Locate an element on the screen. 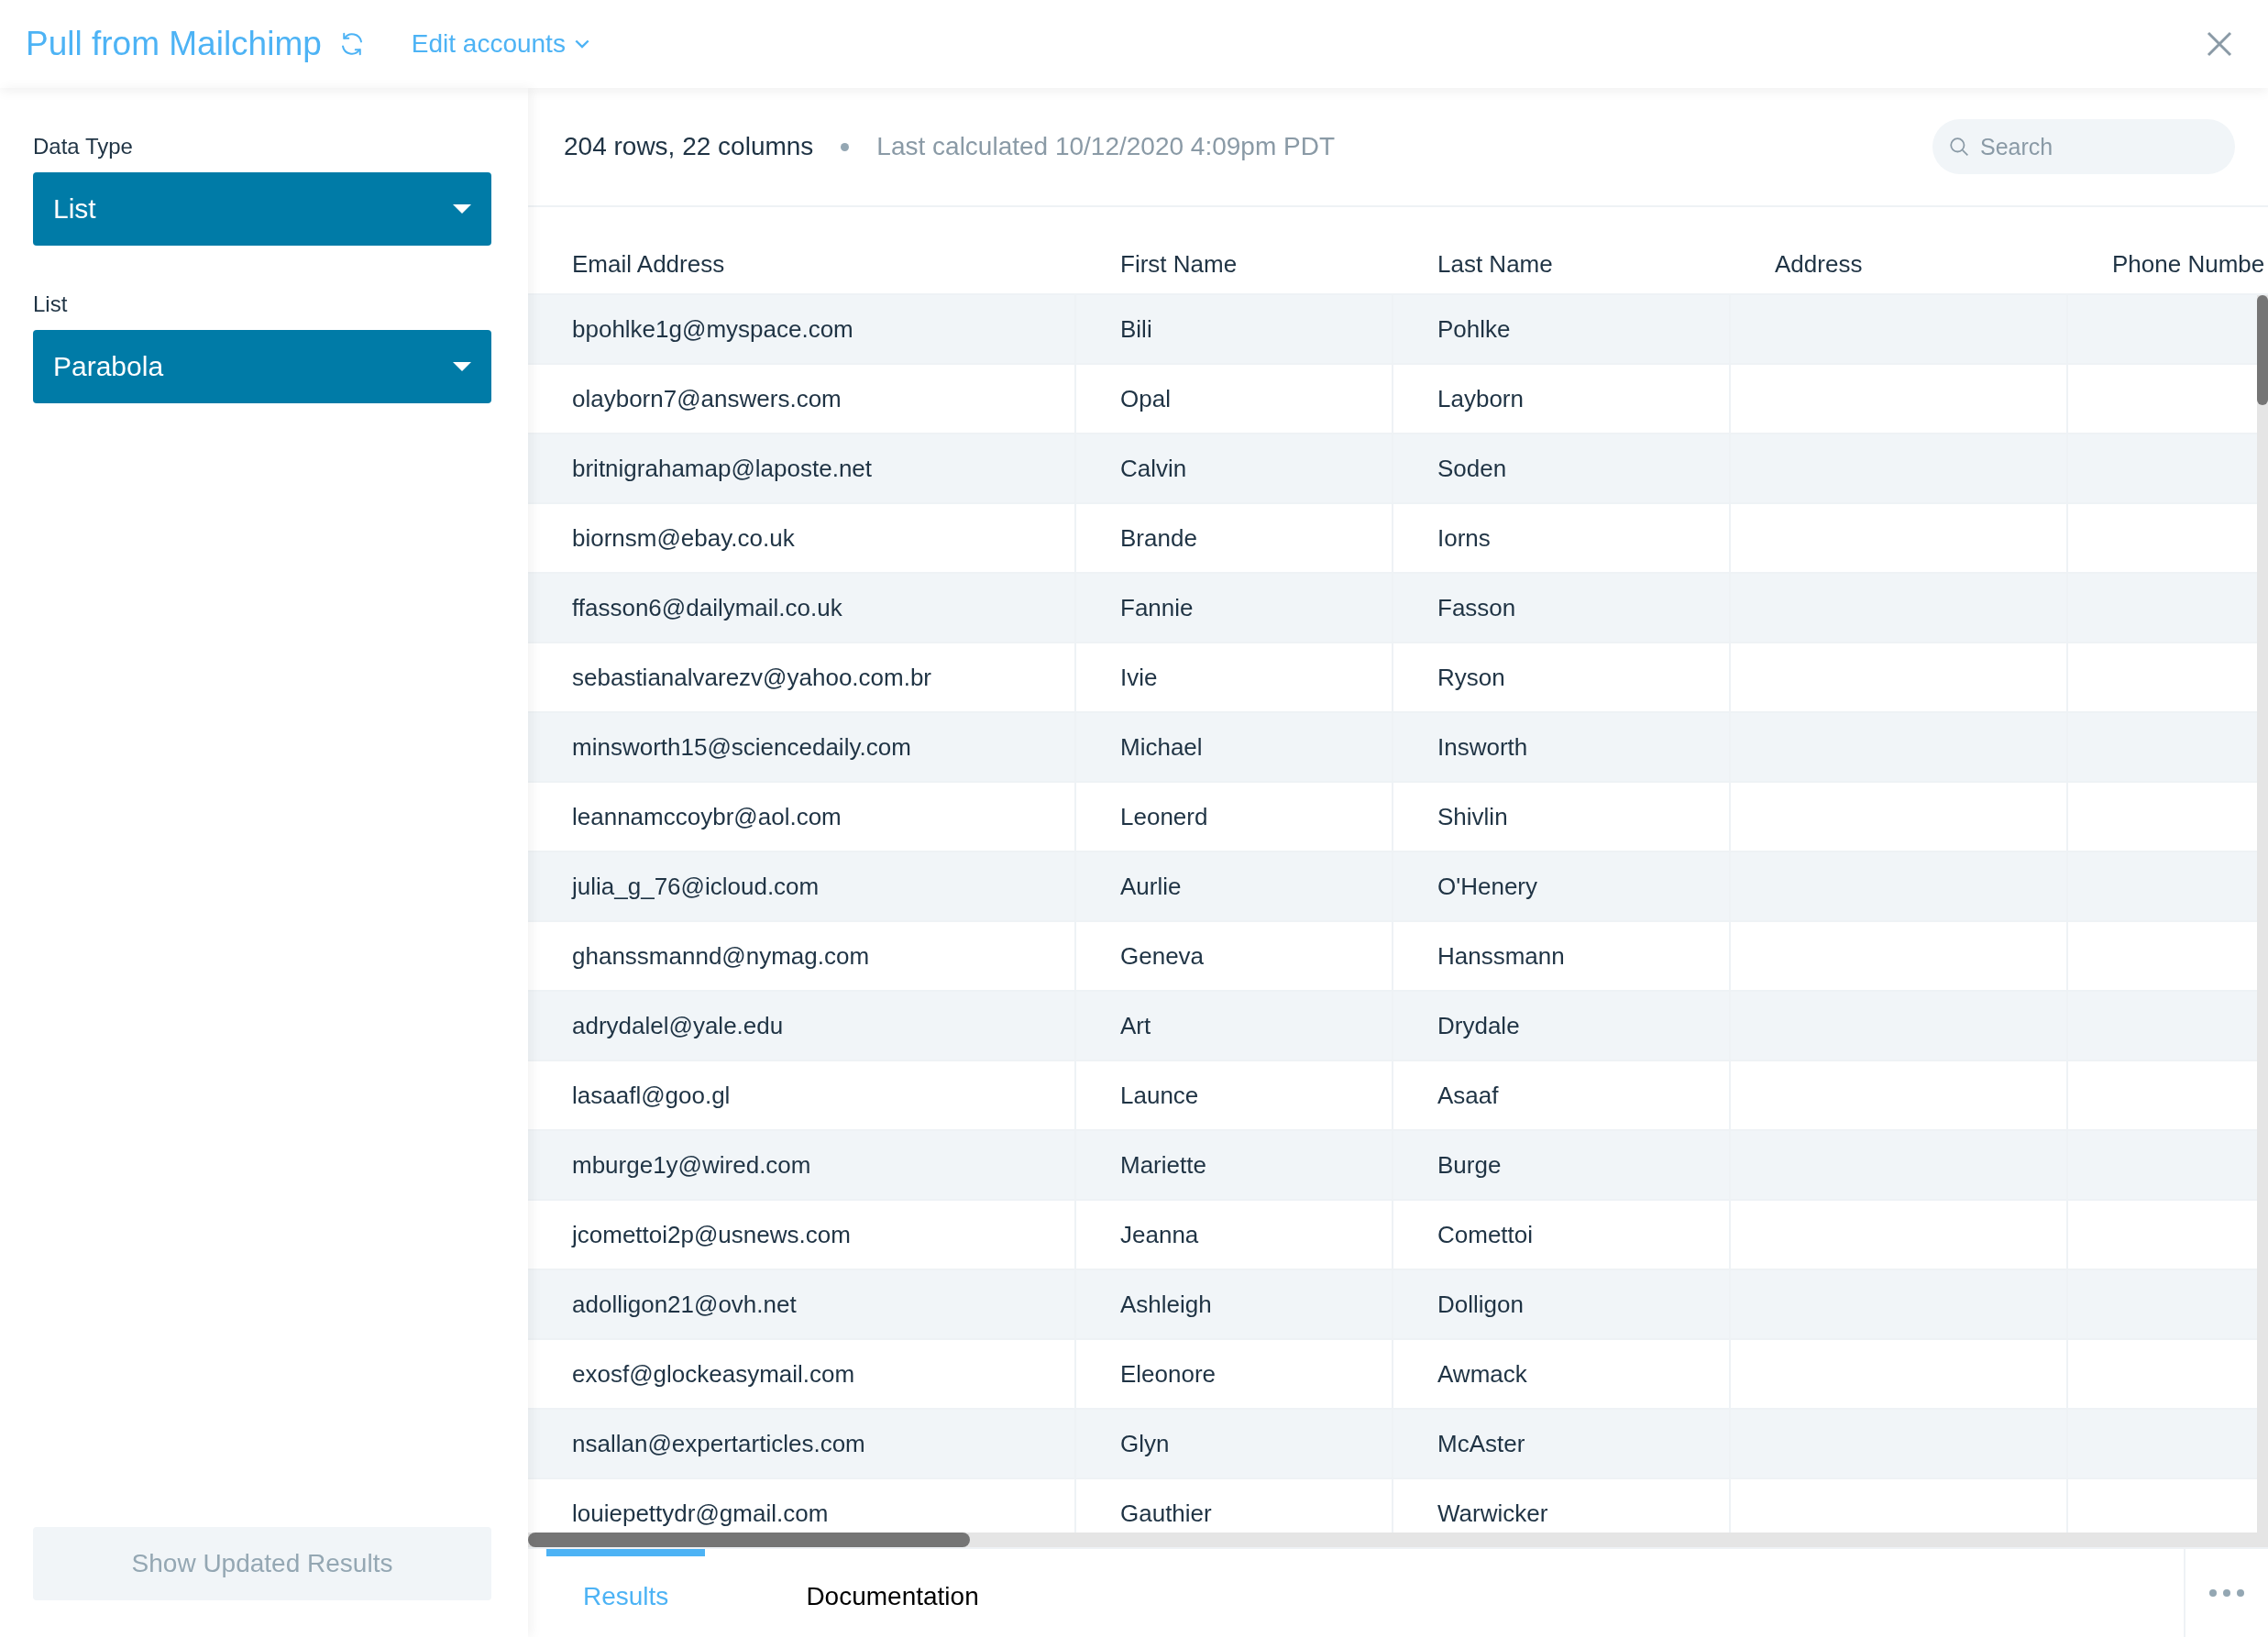 The height and width of the screenshot is (1637, 2268). table-cell: Fasson is located at coordinates (1562, 608).